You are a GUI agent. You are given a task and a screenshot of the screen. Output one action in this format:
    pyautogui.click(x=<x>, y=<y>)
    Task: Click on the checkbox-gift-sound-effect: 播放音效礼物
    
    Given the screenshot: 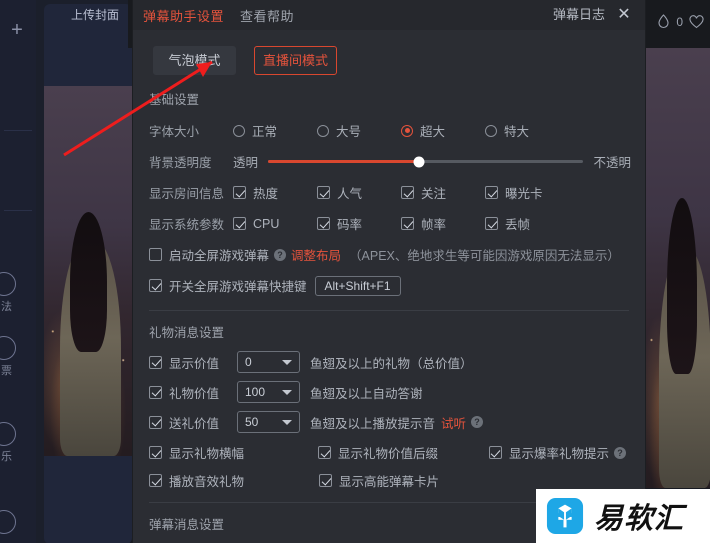 What is the action you would take?
    pyautogui.click(x=234, y=480)
    